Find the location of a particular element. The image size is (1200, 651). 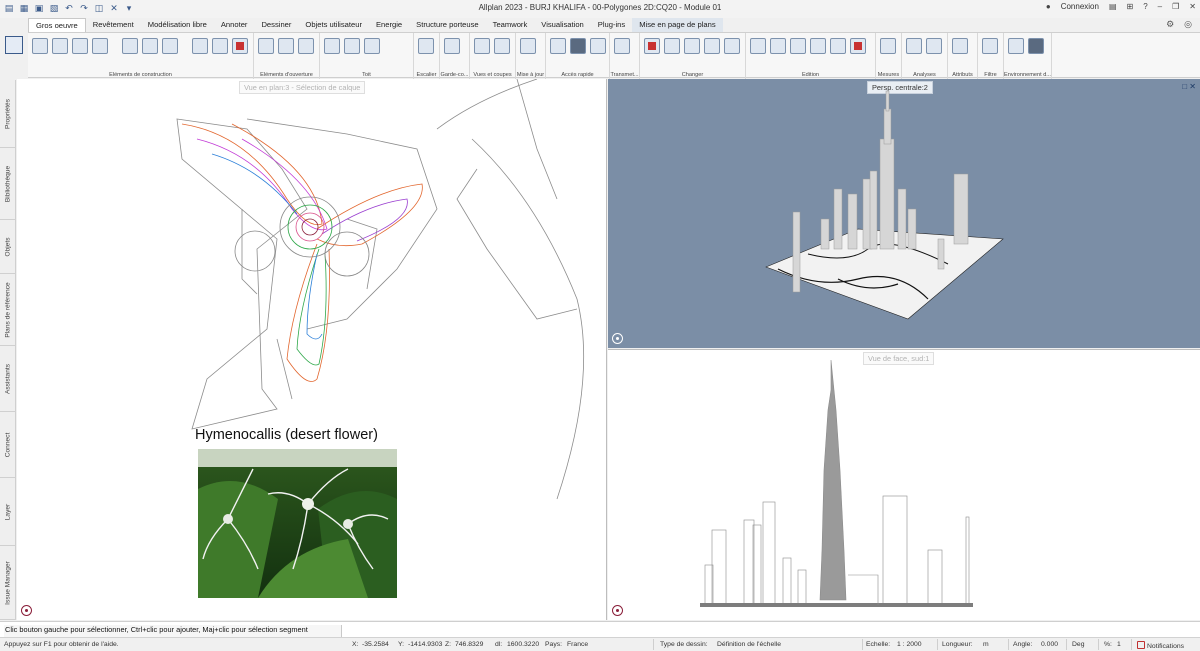

tab-mise-en-page: Mise en page de plans is located at coordinates (677, 25).